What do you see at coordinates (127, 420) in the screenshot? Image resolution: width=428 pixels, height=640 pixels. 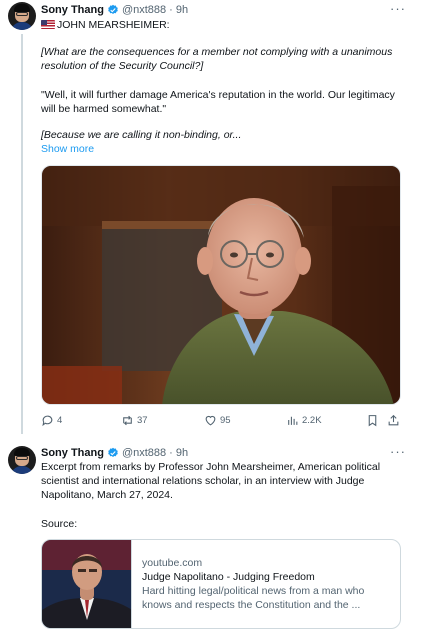 I see `repost-icon` at bounding box center [127, 420].